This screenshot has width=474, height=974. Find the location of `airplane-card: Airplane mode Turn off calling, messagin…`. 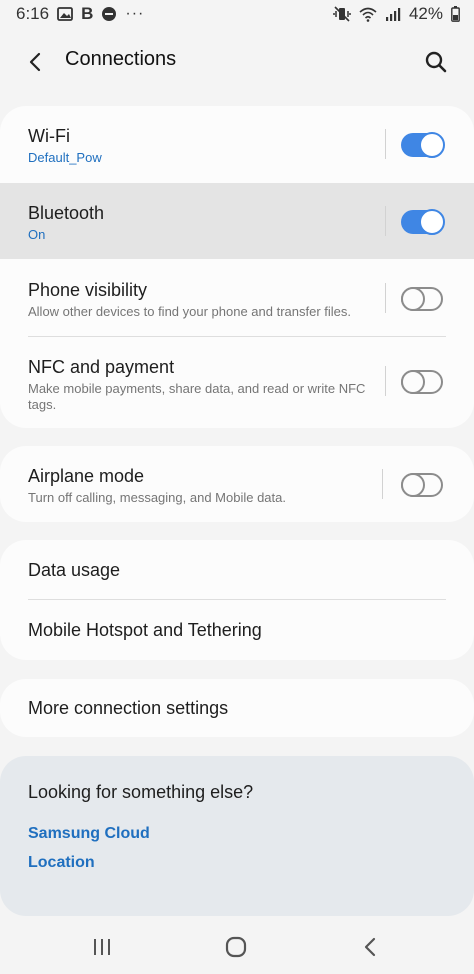

airplane-card: Airplane mode Turn off calling, messagin… is located at coordinates (237, 484).